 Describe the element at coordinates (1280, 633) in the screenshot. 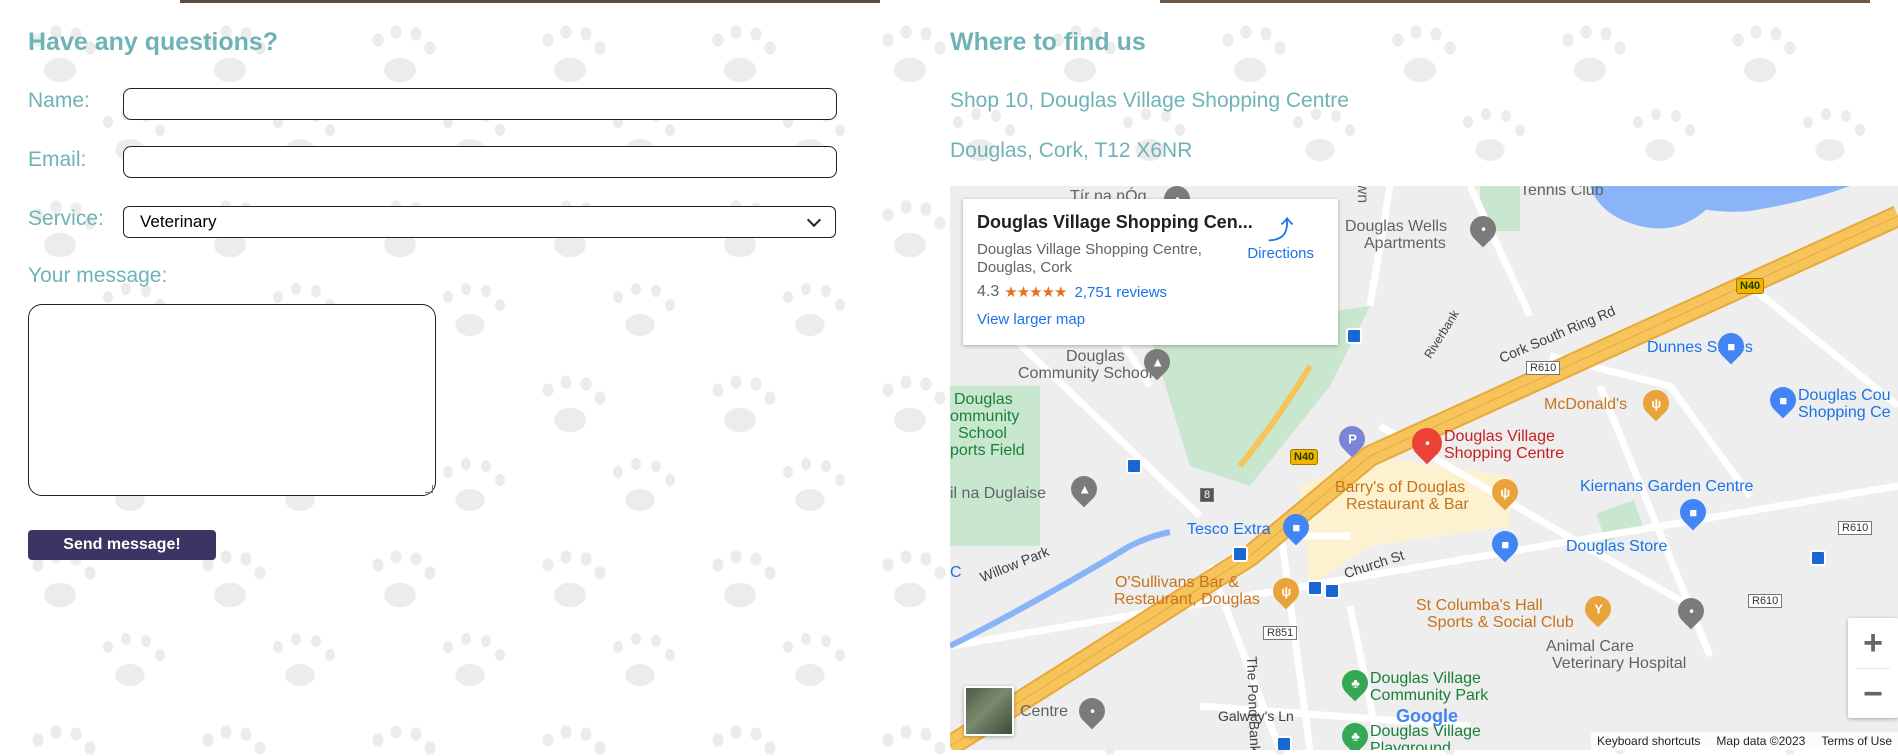

I see `road-shield-r851: R851` at that location.